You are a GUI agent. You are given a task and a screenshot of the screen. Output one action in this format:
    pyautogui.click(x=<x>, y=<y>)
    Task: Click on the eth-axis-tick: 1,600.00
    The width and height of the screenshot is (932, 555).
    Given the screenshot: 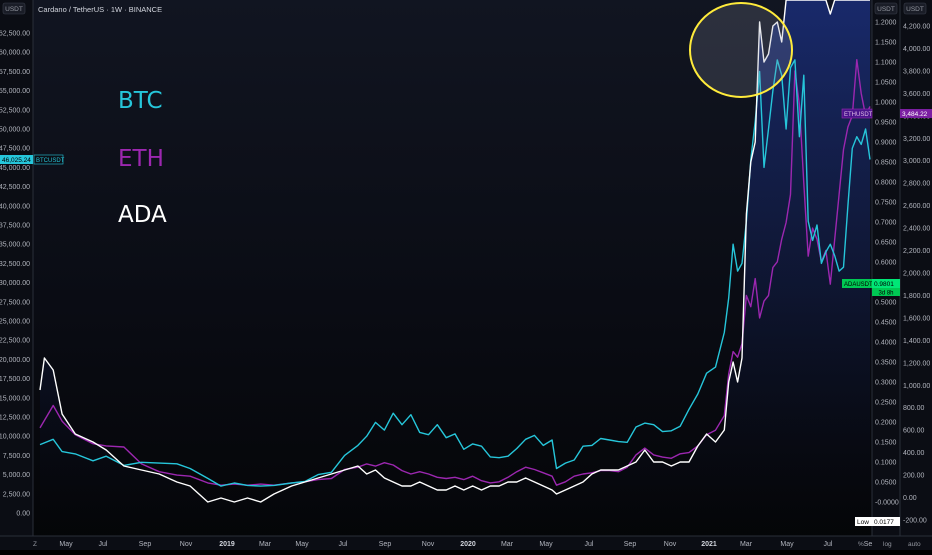 What is the action you would take?
    pyautogui.click(x=916, y=318)
    